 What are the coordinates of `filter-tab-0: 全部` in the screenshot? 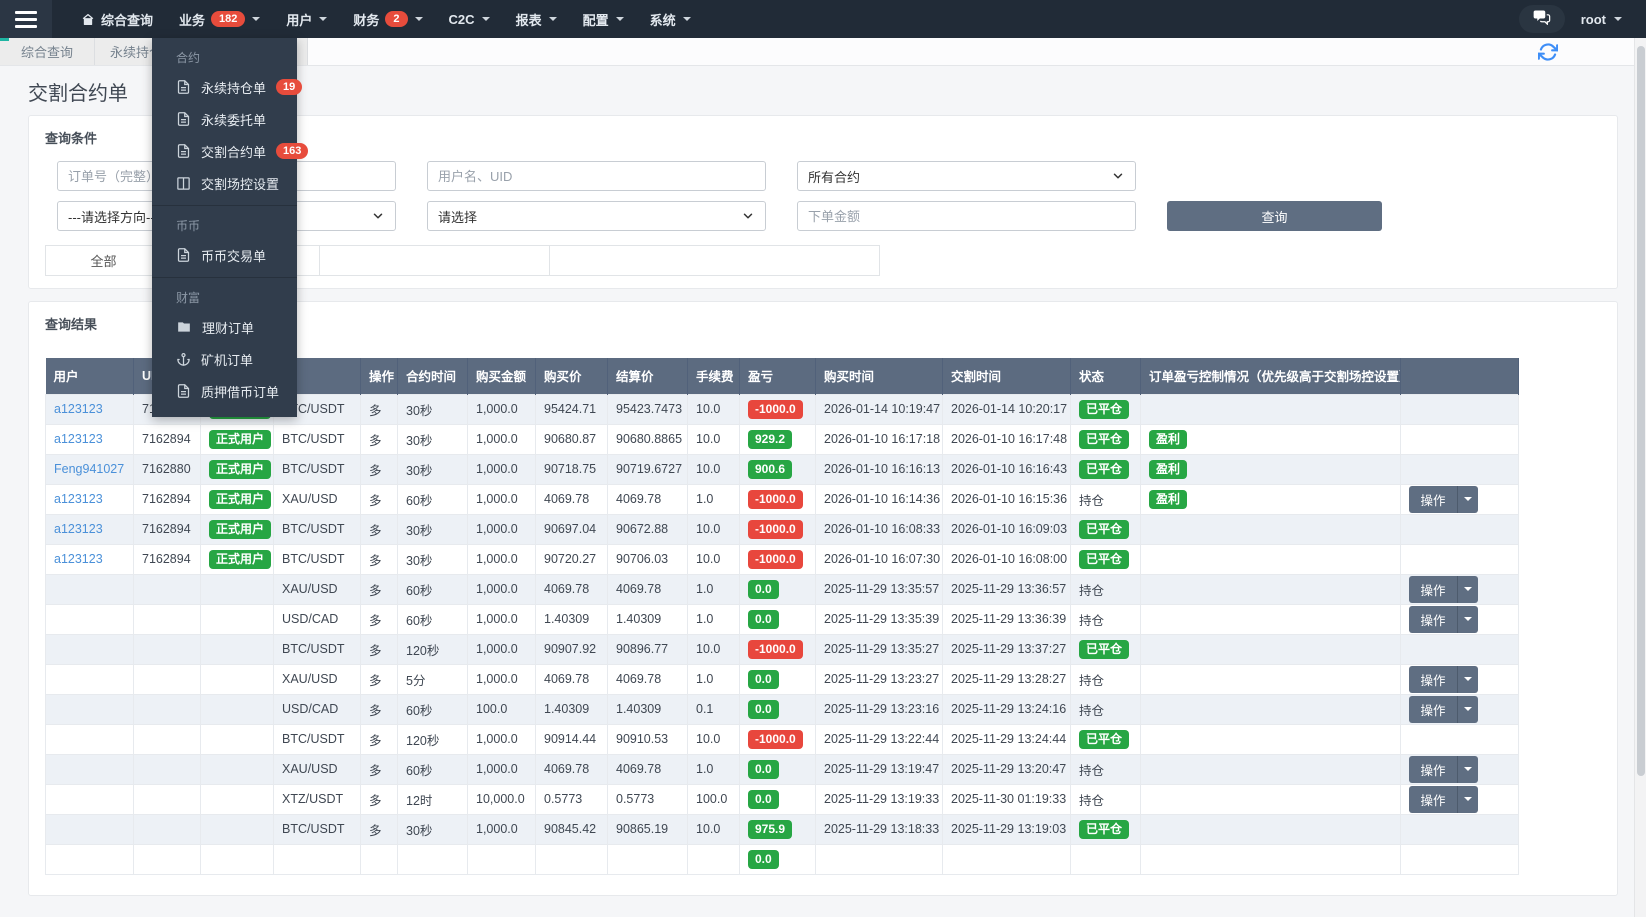 It's located at (103, 260).